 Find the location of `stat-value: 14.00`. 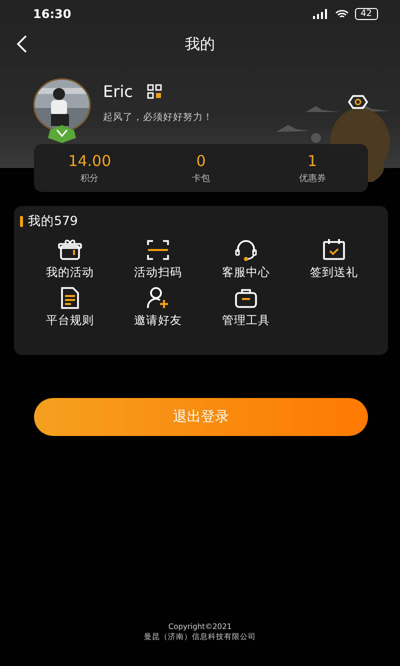

stat-value: 14.00 is located at coordinates (90, 161).